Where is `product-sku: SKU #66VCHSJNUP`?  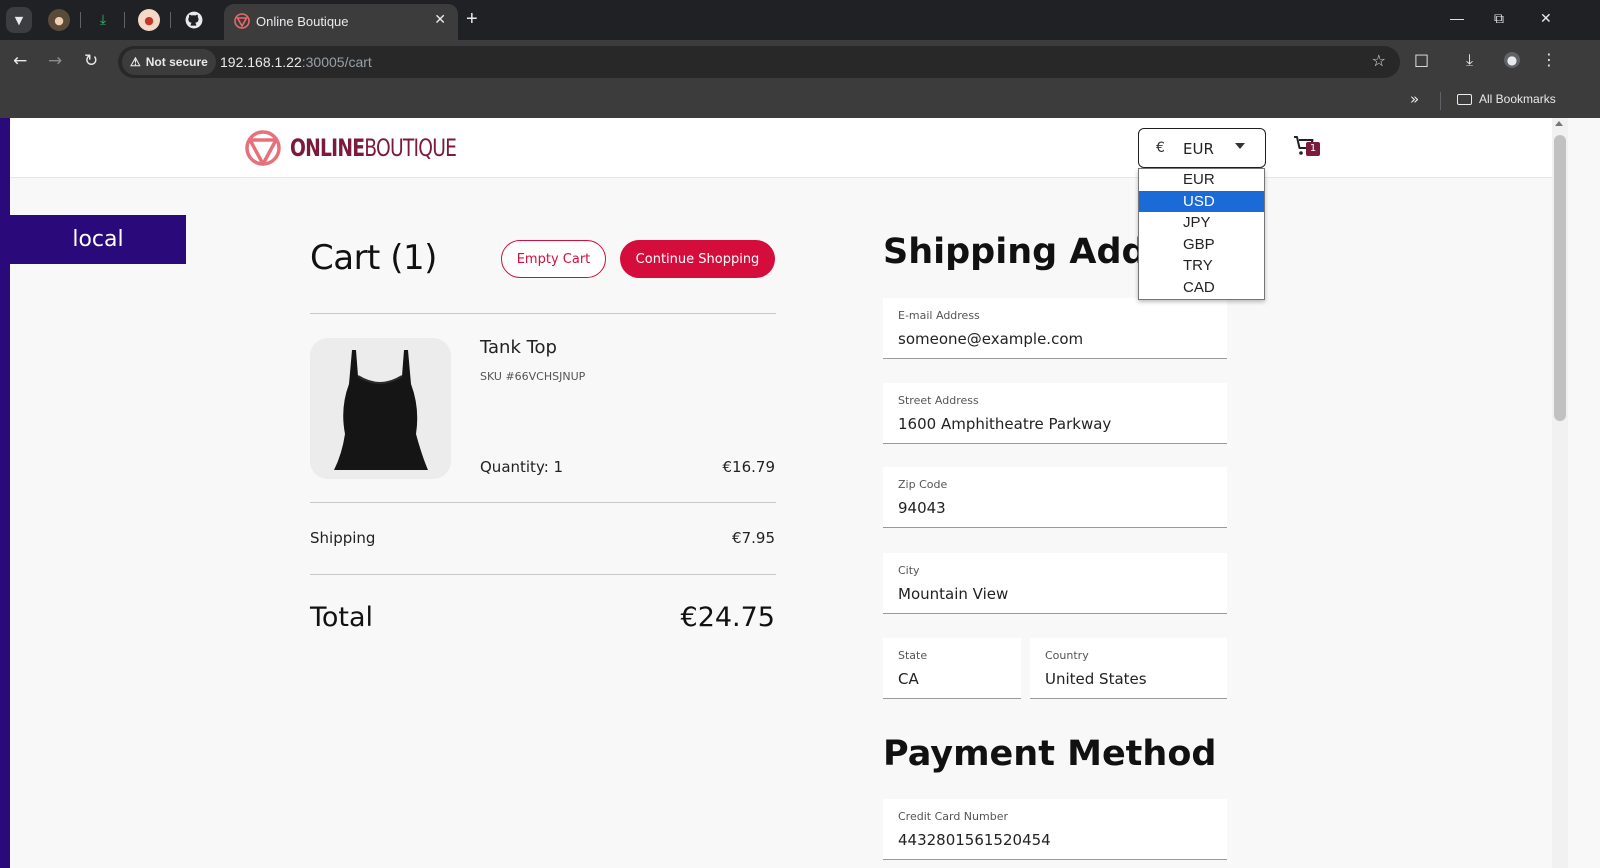 product-sku: SKU #66VCHSJNUP is located at coordinates (533, 376).